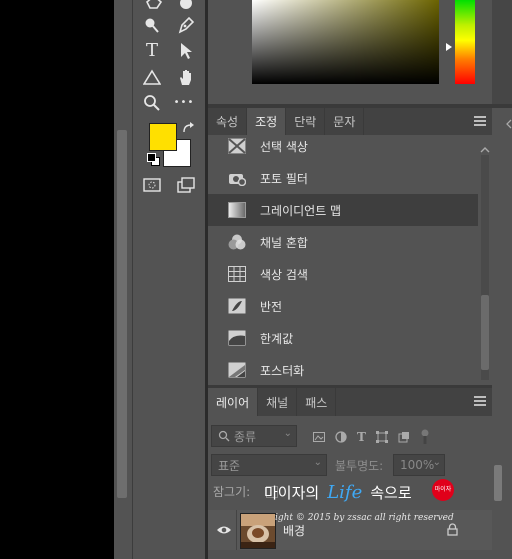 This screenshot has width=512, height=559. I want to click on search-icon, so click(224, 436).